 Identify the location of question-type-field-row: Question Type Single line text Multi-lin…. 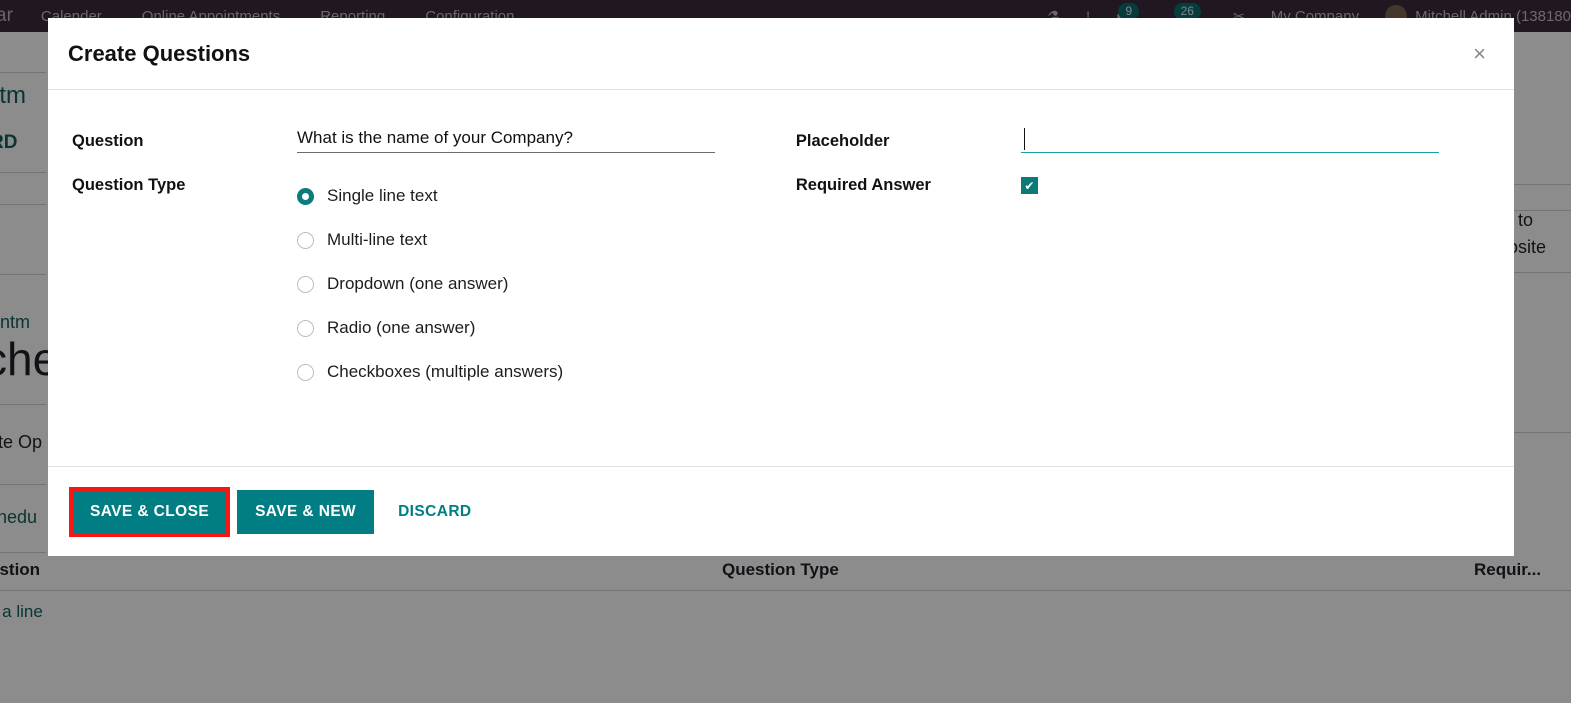
(434, 283).